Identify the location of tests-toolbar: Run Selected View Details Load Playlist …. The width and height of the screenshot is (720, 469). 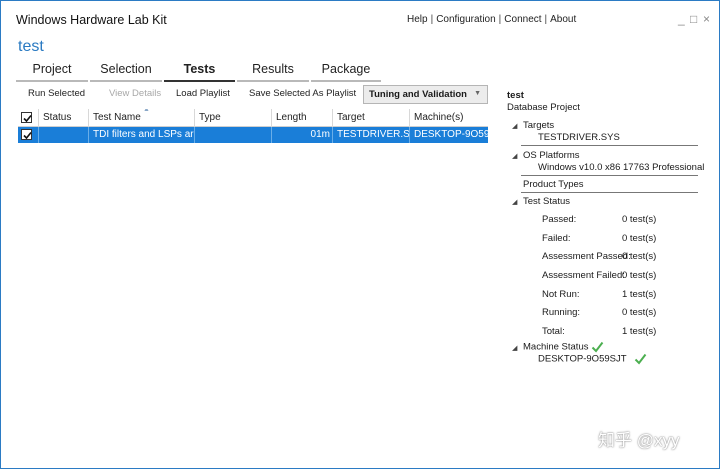
(252, 95).